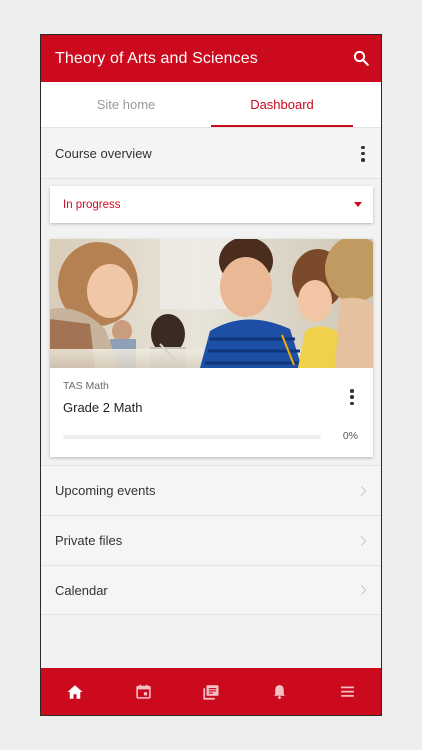 The image size is (422, 750). I want to click on list-item-private-files: Private files, so click(211, 540).